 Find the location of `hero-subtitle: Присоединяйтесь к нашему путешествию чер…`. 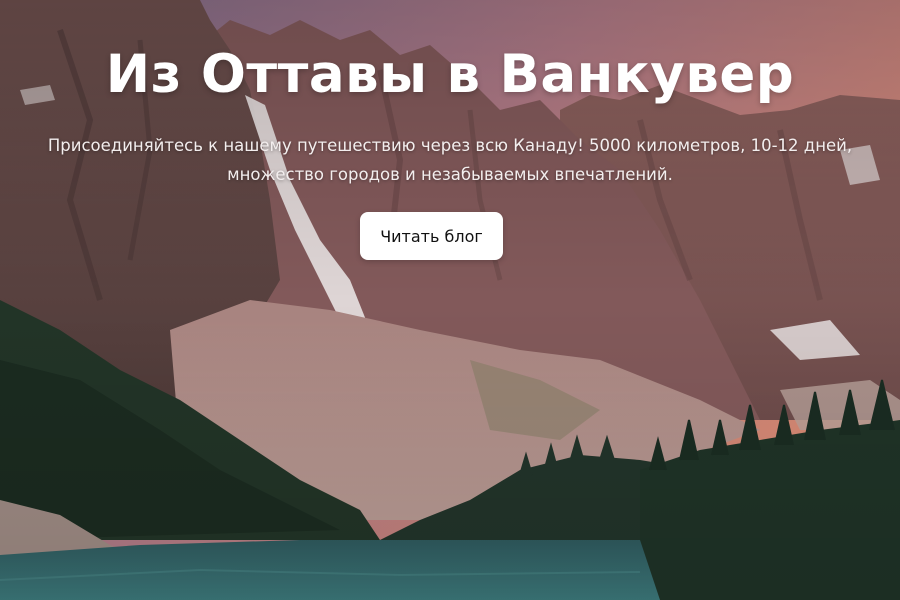

hero-subtitle: Присоединяйтесь к нашему путешествию чер… is located at coordinates (450, 160).